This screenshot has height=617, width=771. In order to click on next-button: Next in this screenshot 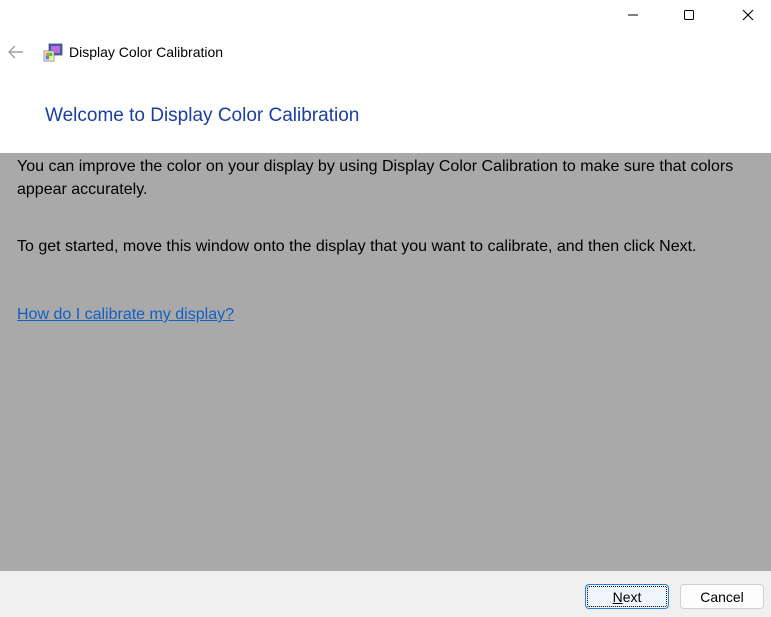, I will do `click(627, 596)`.